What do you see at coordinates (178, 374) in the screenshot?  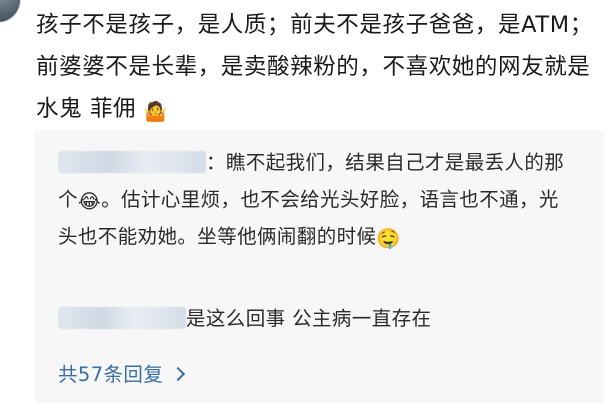 I see `chevron-right-icon` at bounding box center [178, 374].